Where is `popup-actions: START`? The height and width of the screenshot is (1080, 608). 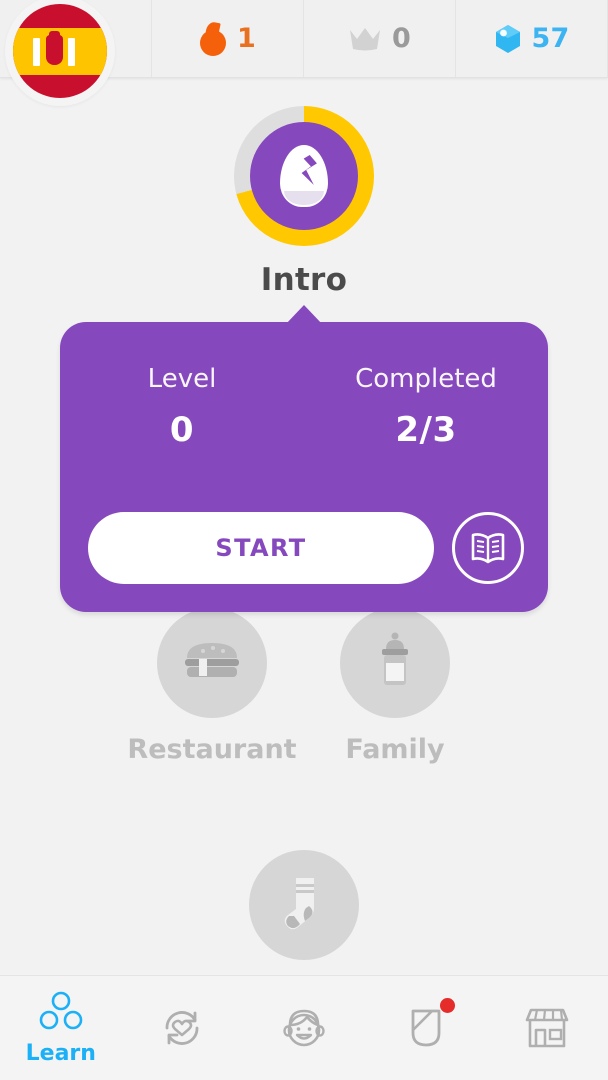 popup-actions: START is located at coordinates (306, 548).